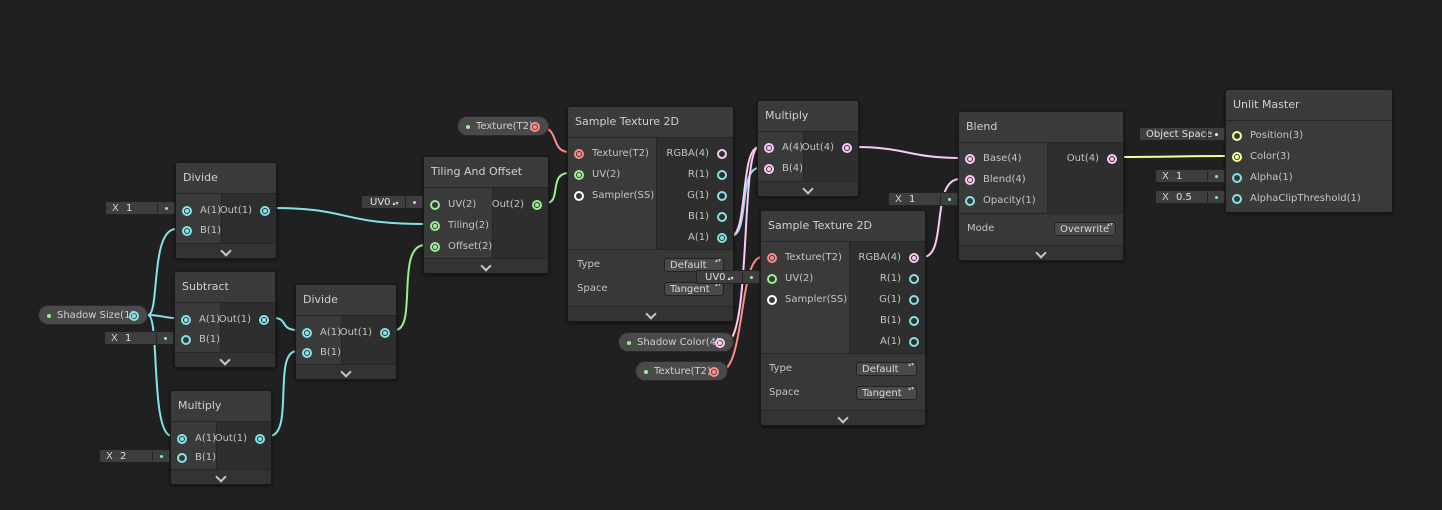 The image size is (1442, 510). I want to click on space-dropdown: Tangent, so click(886, 393).